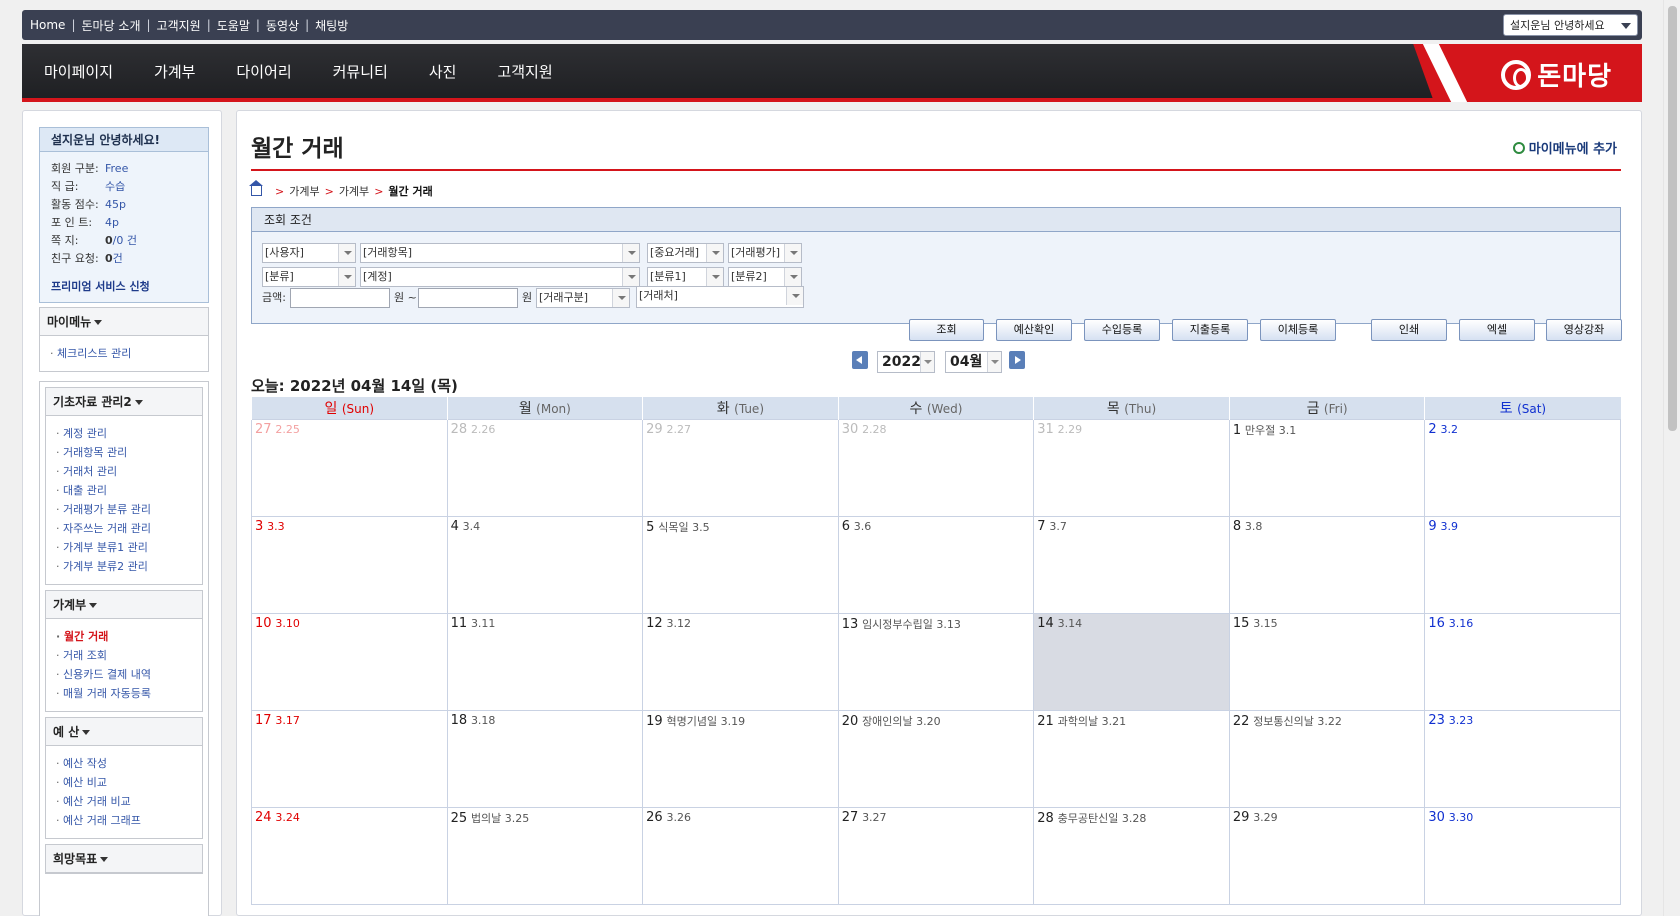  Describe the element at coordinates (740, 758) in the screenshot. I see `calendar-day-cell: 19 혁명기념일 3.19` at that location.